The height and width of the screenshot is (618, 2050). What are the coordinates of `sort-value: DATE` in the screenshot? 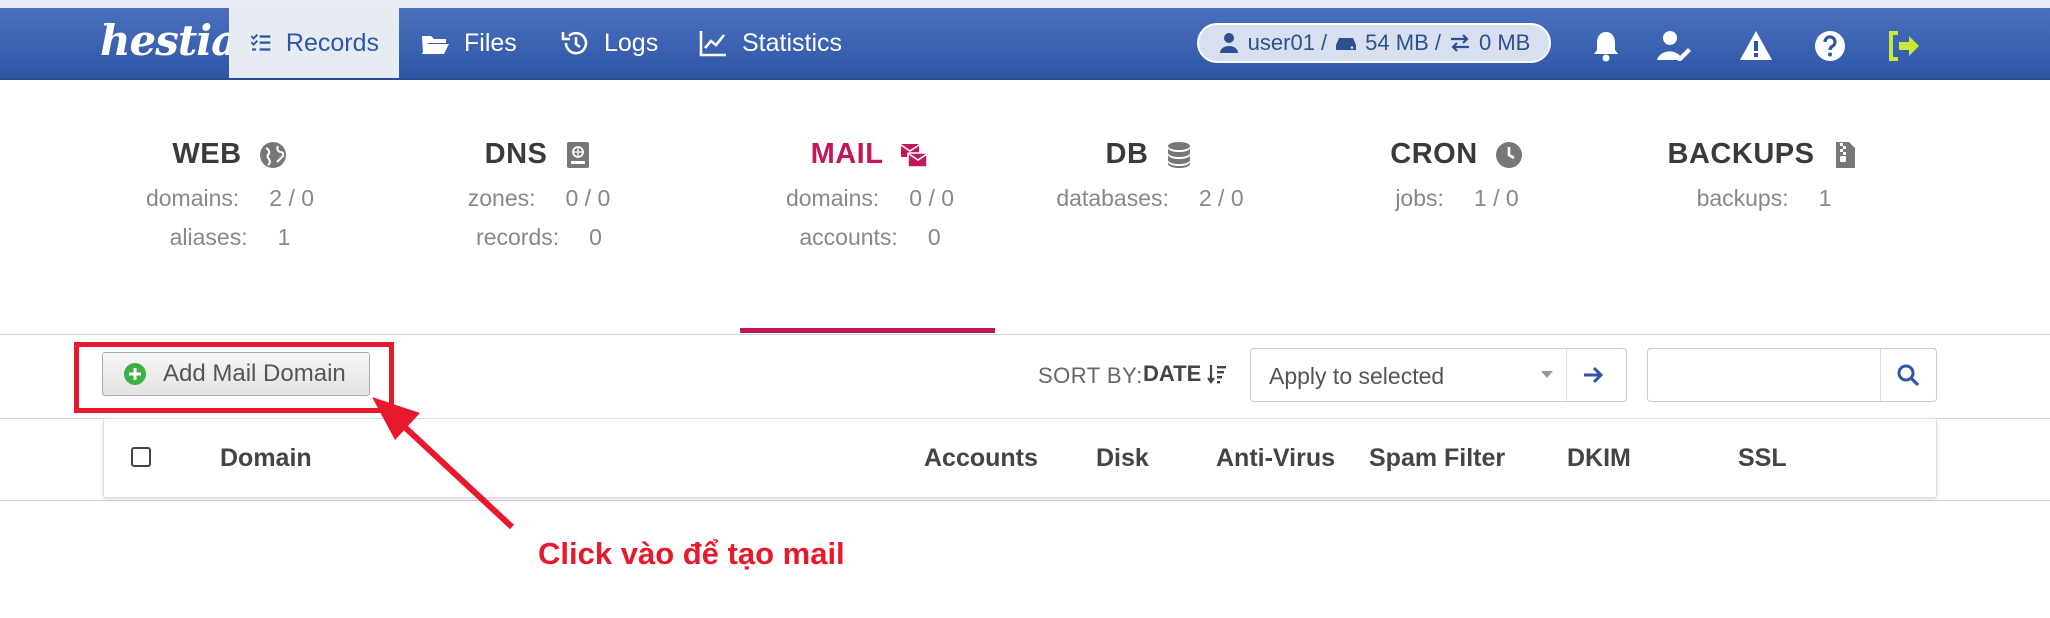 It's located at (1172, 373).